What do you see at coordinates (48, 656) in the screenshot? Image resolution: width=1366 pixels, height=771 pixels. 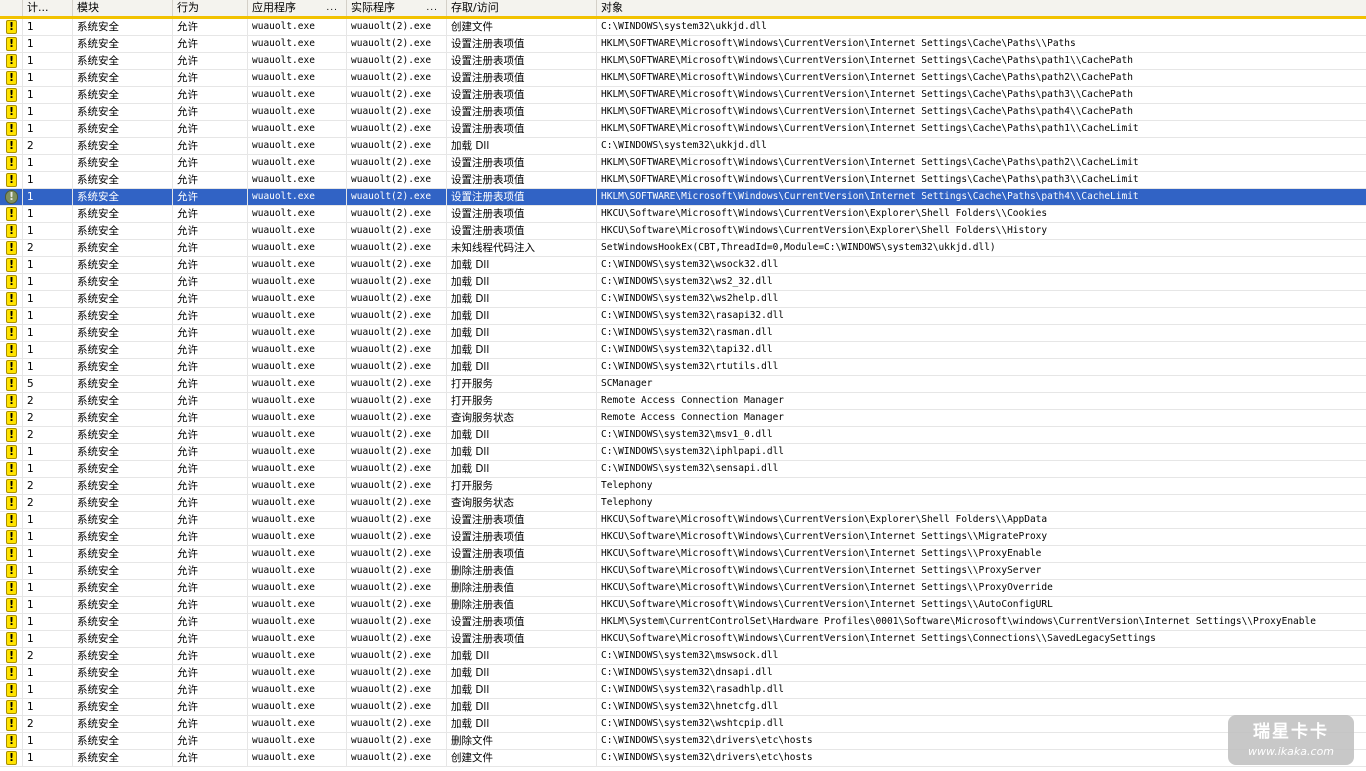 I see `row-count: 2` at bounding box center [48, 656].